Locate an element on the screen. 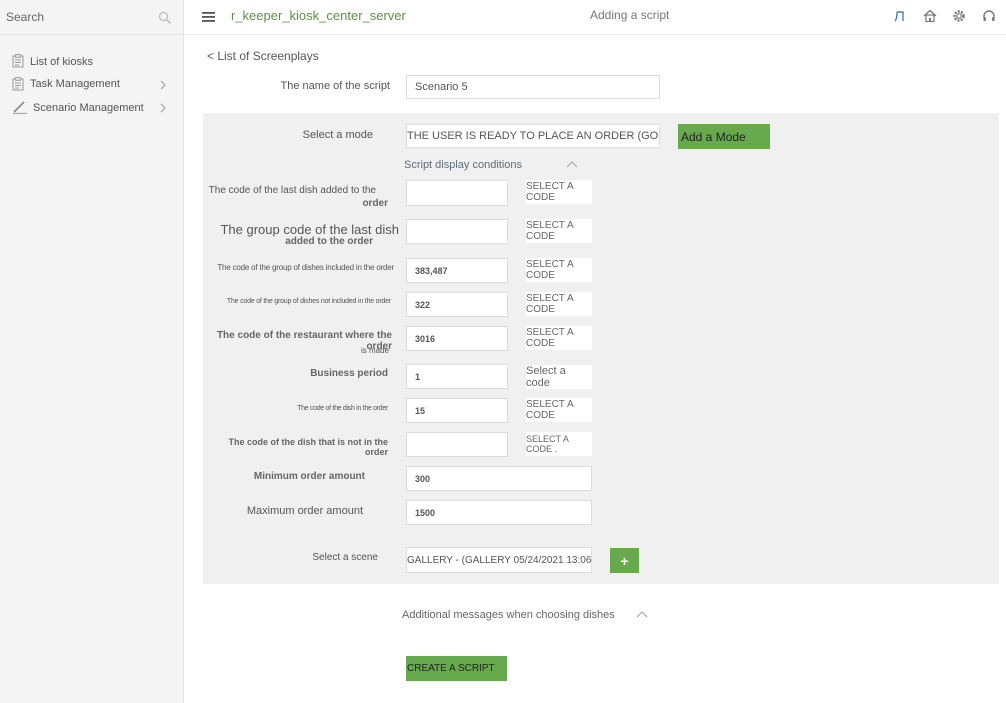  additional-messages-title: Additional messages when choosing dishes is located at coordinates (508, 615).